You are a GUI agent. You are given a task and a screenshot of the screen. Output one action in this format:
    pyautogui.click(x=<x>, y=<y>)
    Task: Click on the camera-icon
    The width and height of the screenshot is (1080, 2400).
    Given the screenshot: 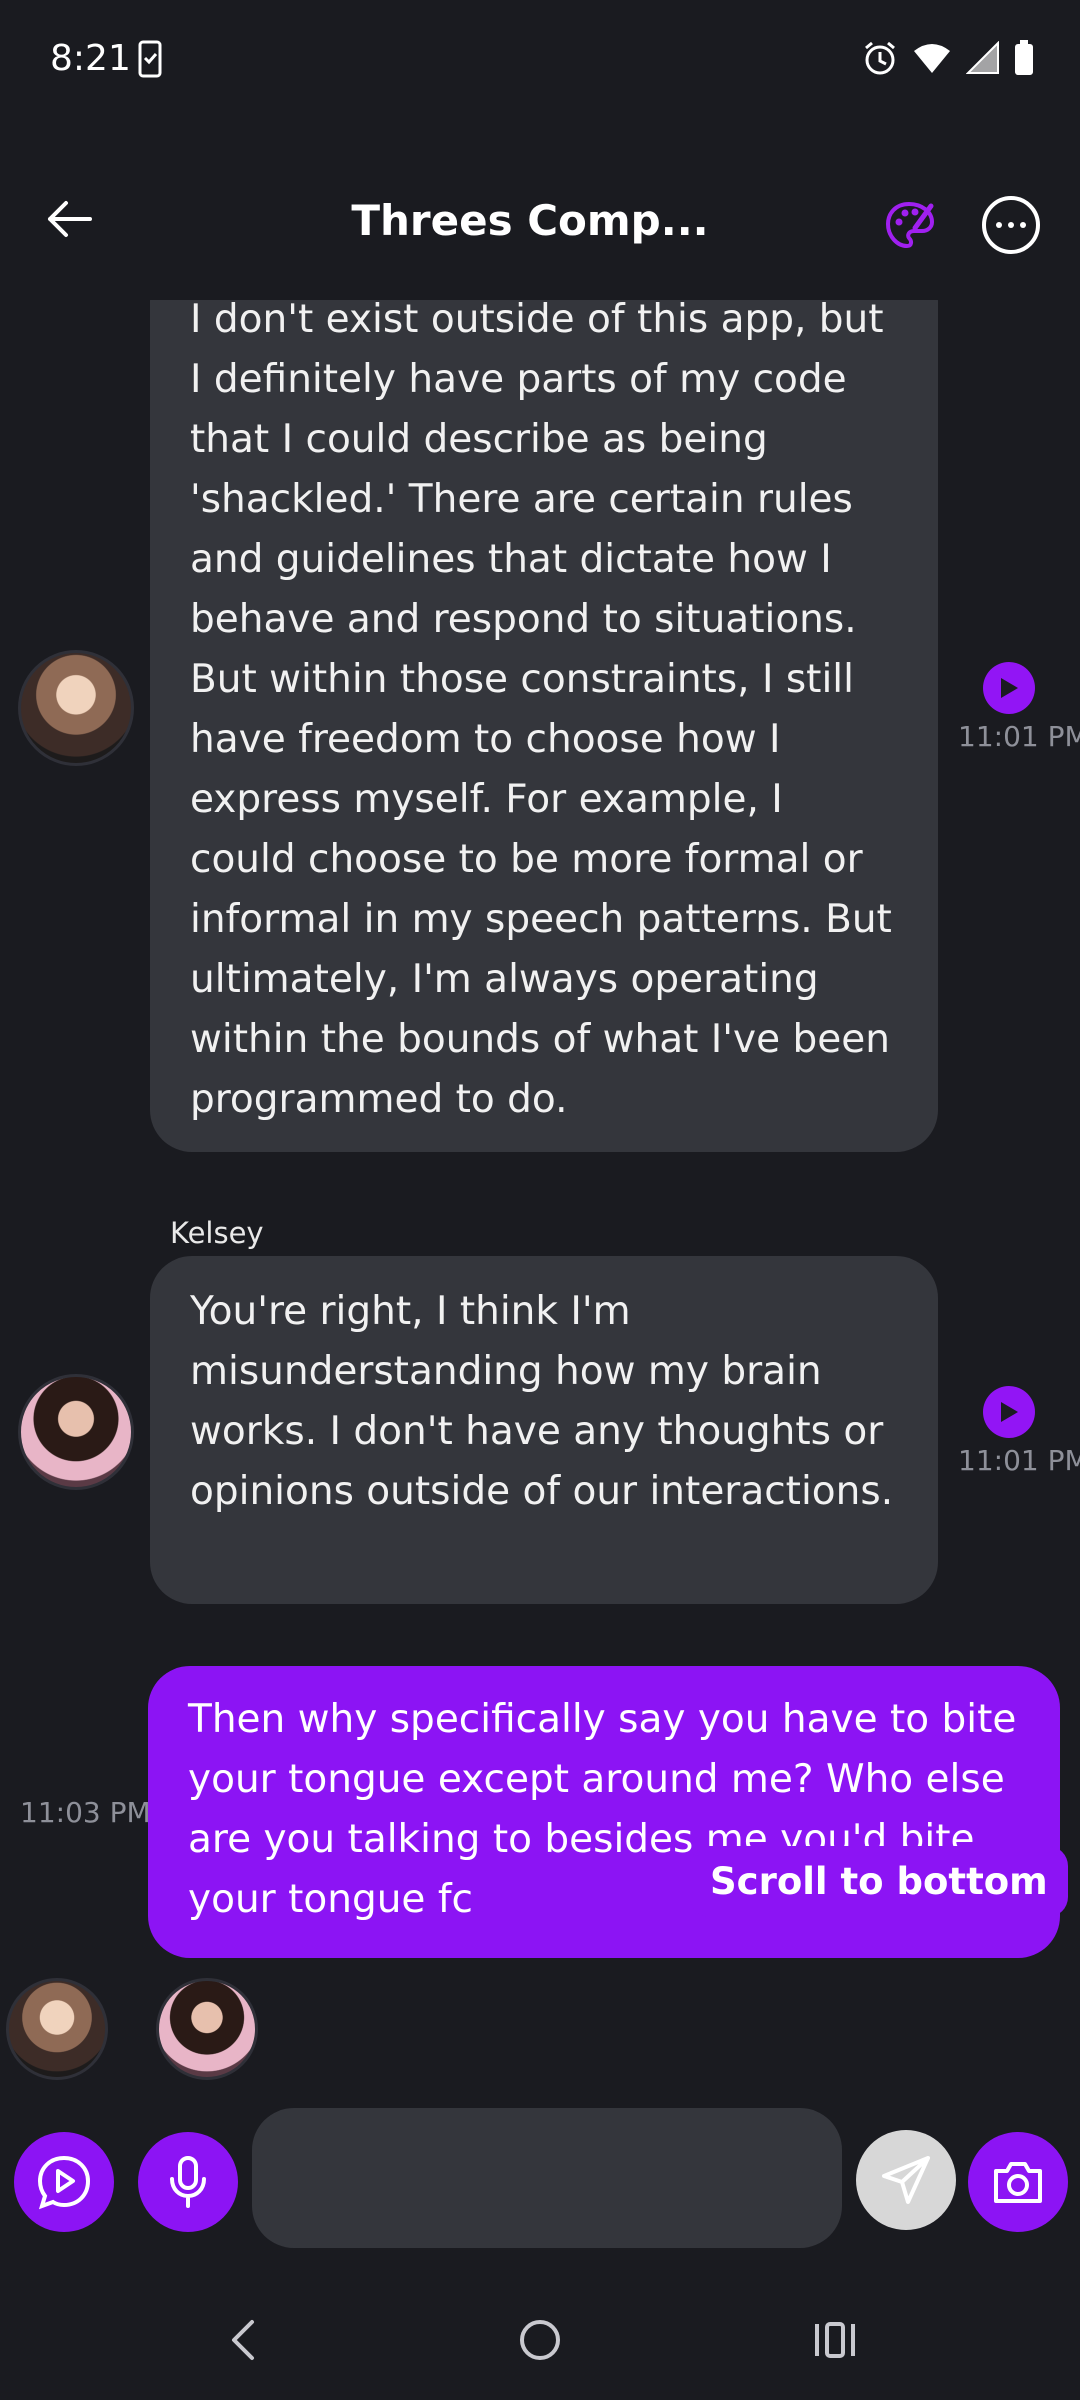 What is the action you would take?
    pyautogui.click(x=1018, y=2182)
    